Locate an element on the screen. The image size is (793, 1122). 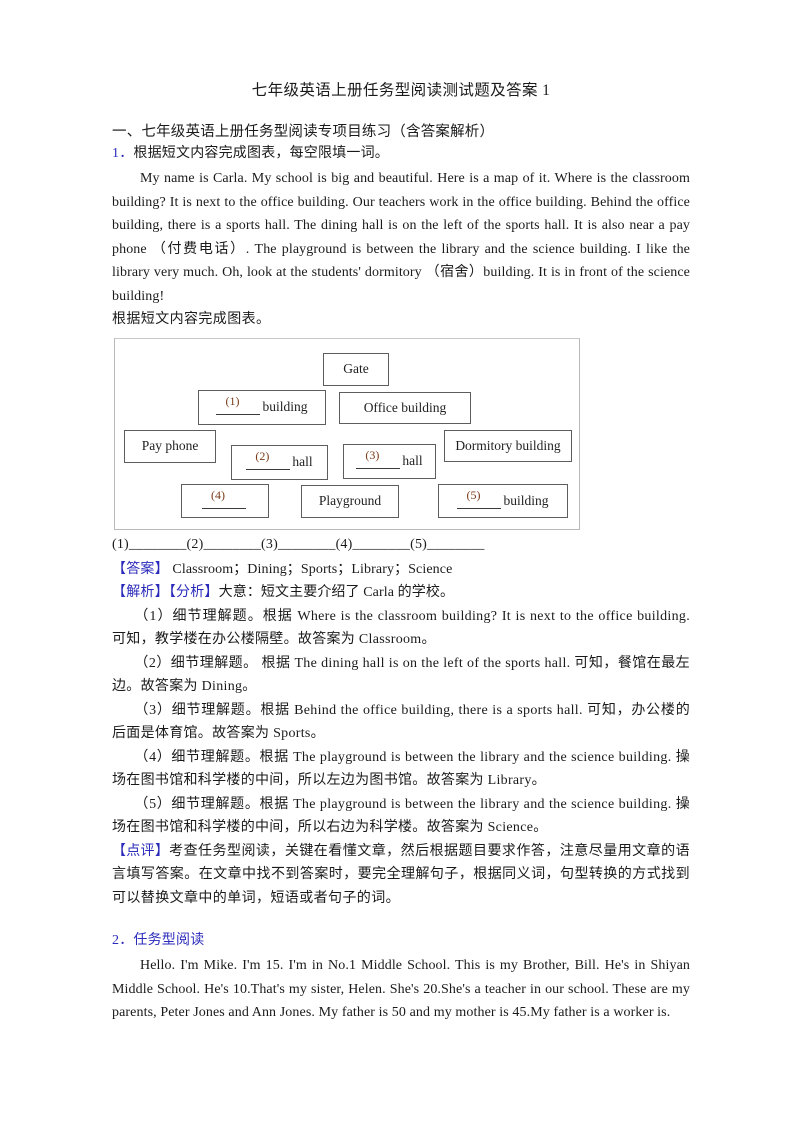
question-1-heading: 1．根据短文内容完成图表，每空限填一词。 is located at coordinates (401, 153).